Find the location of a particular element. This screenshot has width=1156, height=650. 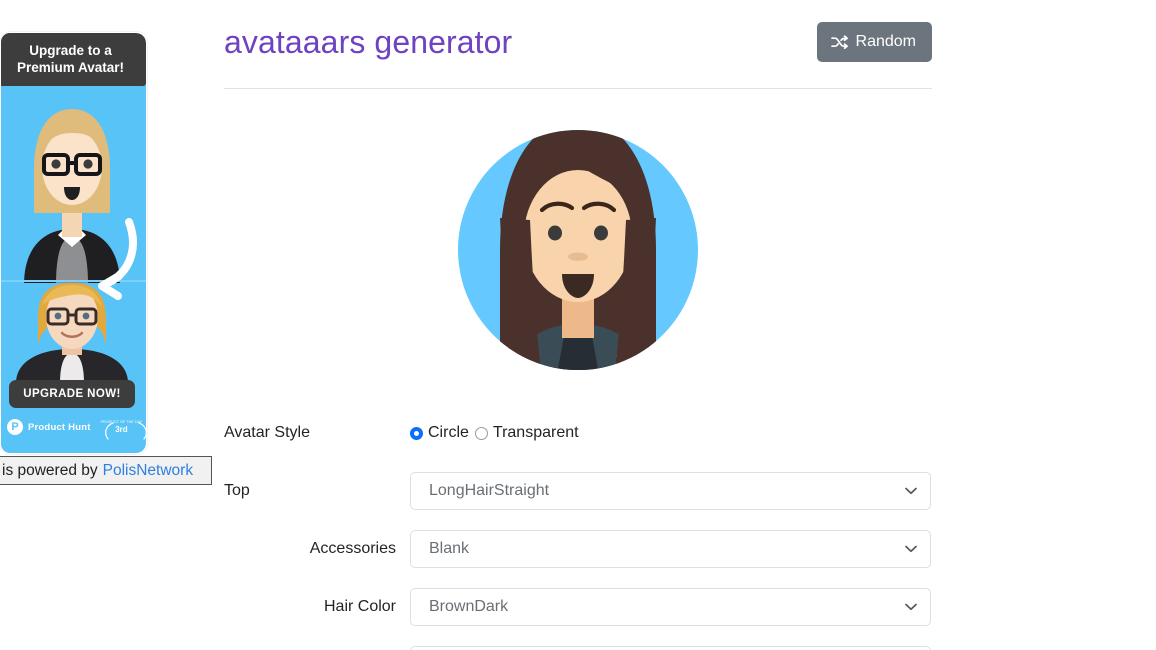

product-hunt-name: Product Hunt is located at coordinates (59, 427).